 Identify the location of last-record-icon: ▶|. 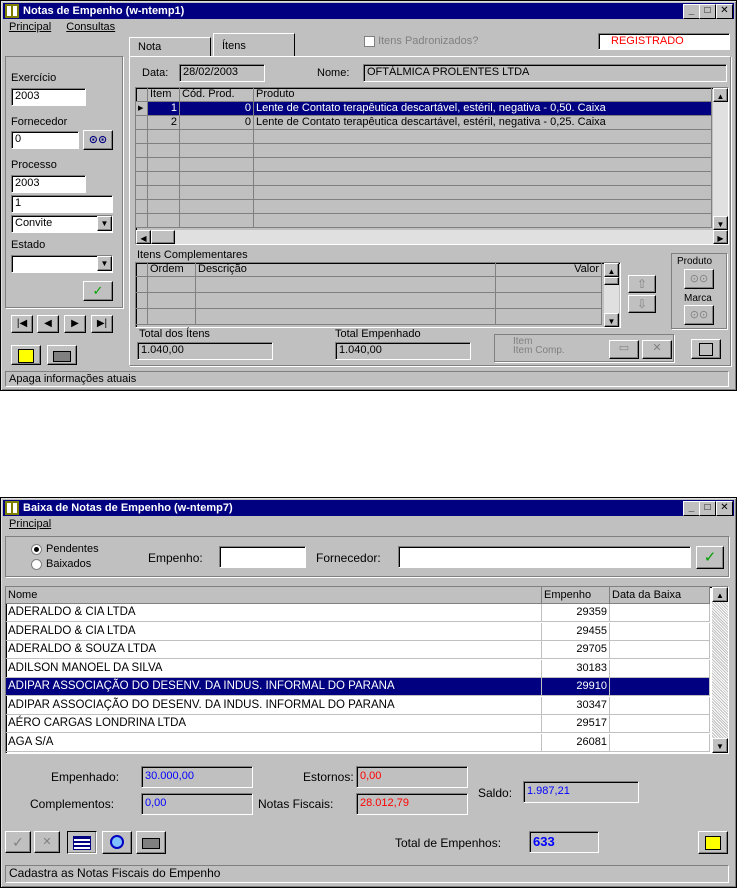
(102, 324).